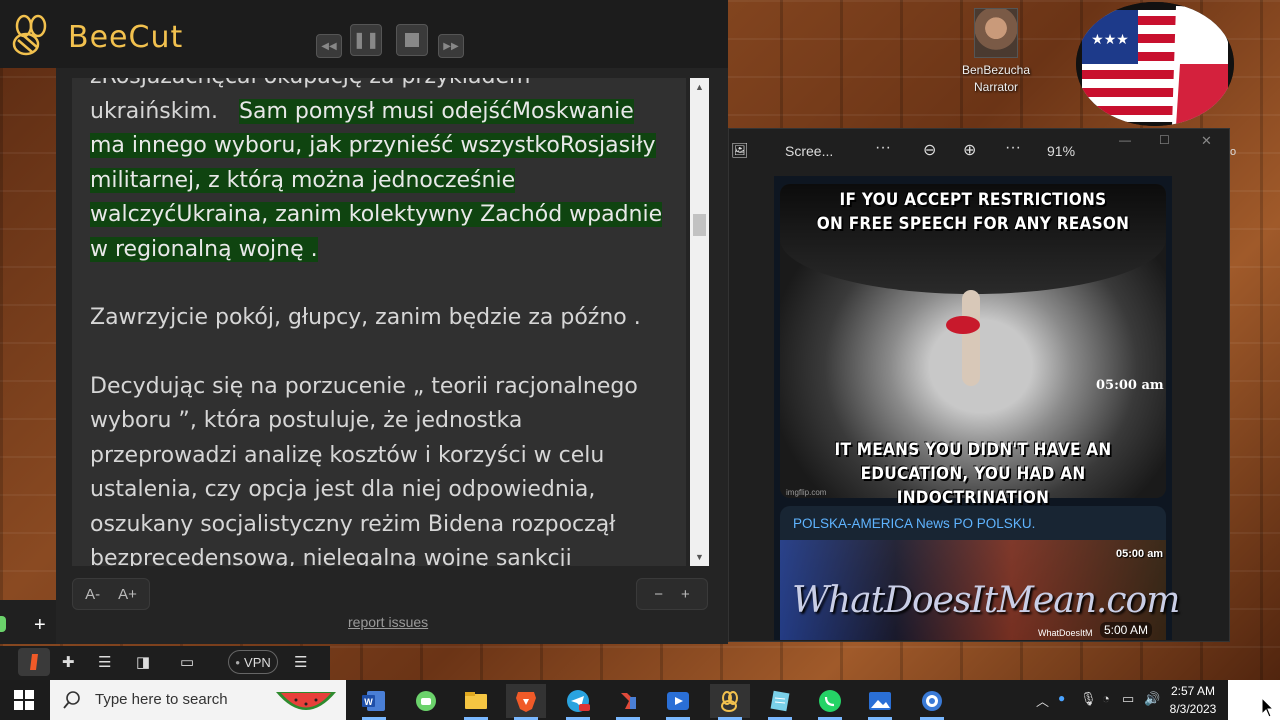 The width and height of the screenshot is (1280, 720). I want to click on whatsapp-icon, so click(830, 701).